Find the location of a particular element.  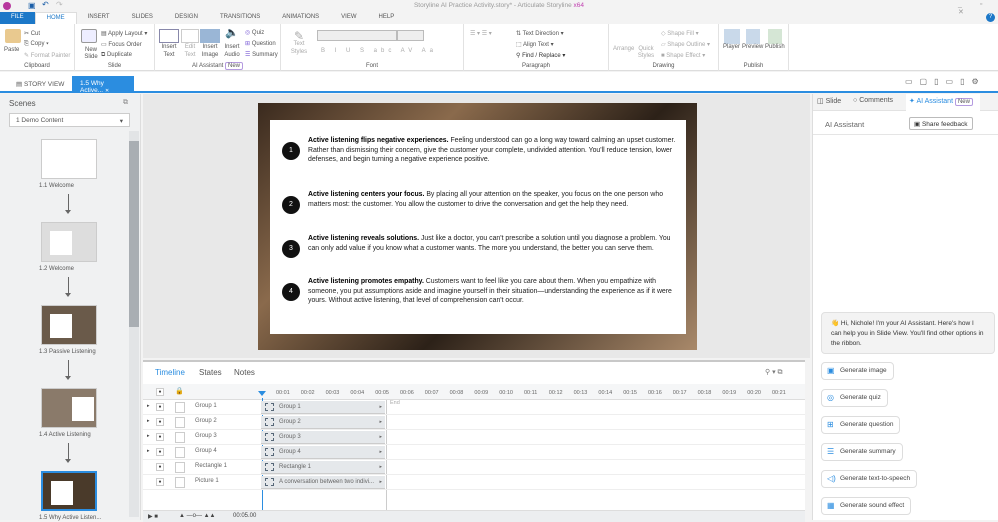

menu-tab-home: HOME is located at coordinates (55, 18).